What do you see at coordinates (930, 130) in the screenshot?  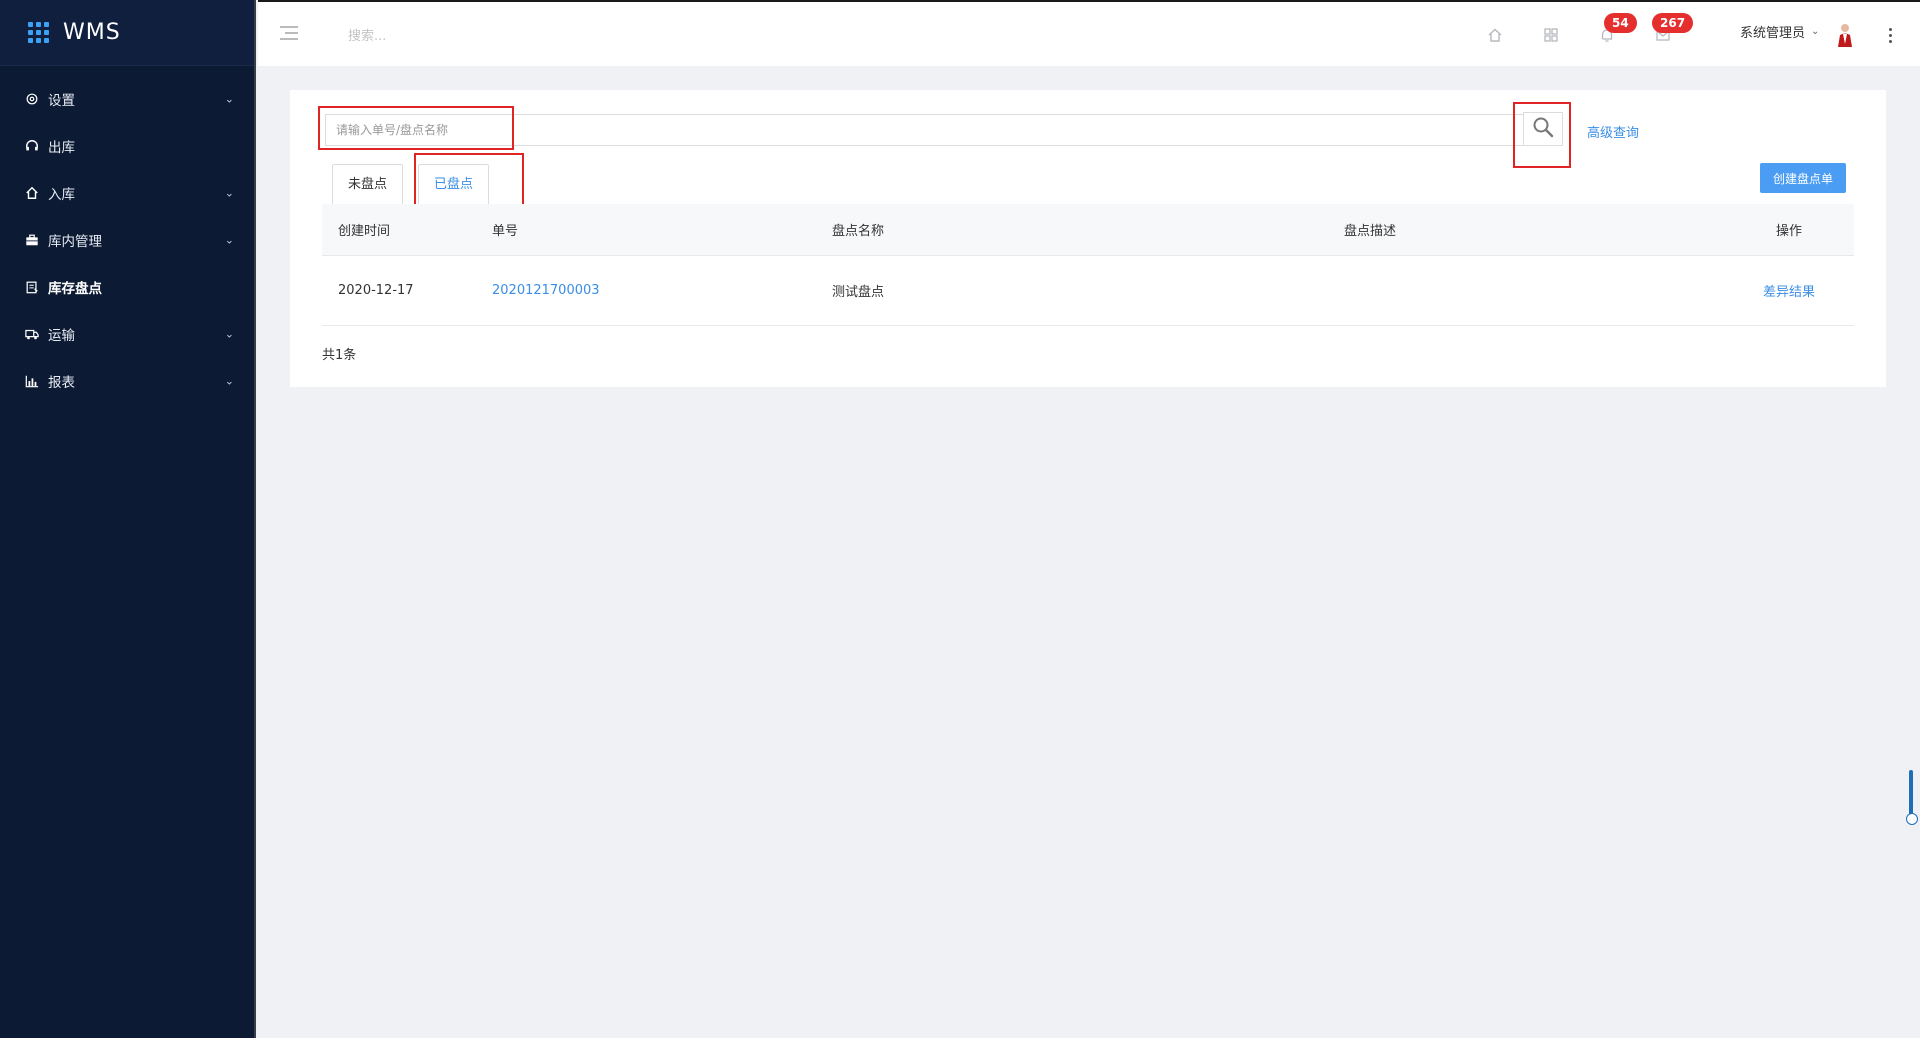 I see `order-search-input` at bounding box center [930, 130].